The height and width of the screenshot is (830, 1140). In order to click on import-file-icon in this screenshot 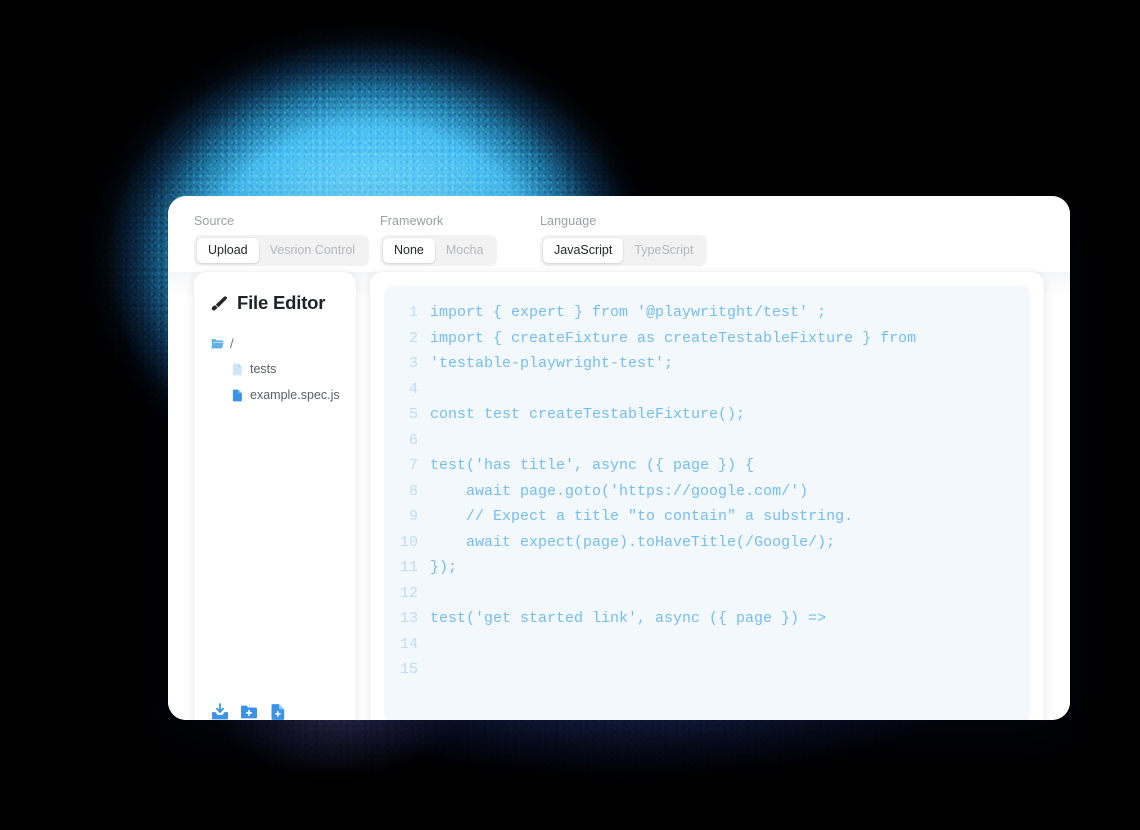, I will do `click(220, 711)`.